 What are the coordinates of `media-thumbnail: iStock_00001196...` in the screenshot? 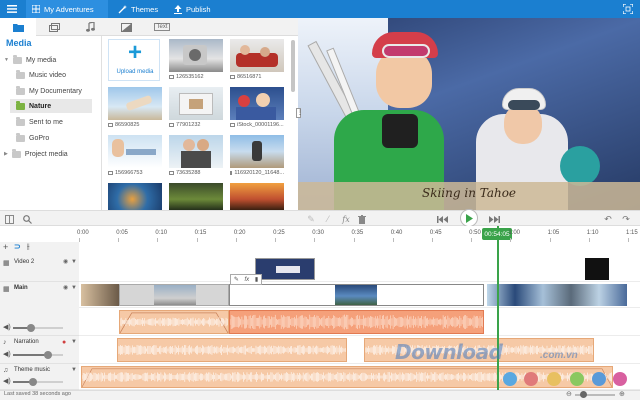 It's located at (257, 108).